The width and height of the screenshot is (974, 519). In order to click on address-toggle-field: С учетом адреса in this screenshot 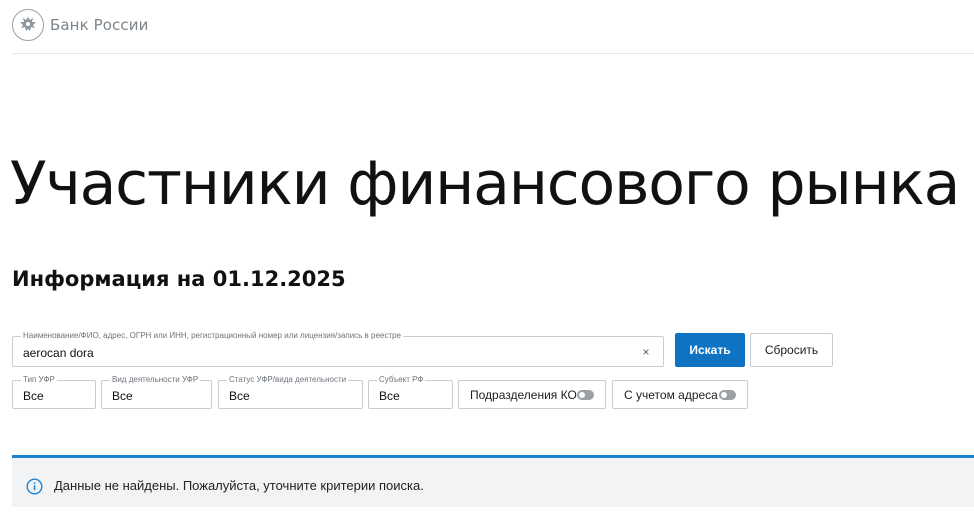, I will do `click(680, 394)`.